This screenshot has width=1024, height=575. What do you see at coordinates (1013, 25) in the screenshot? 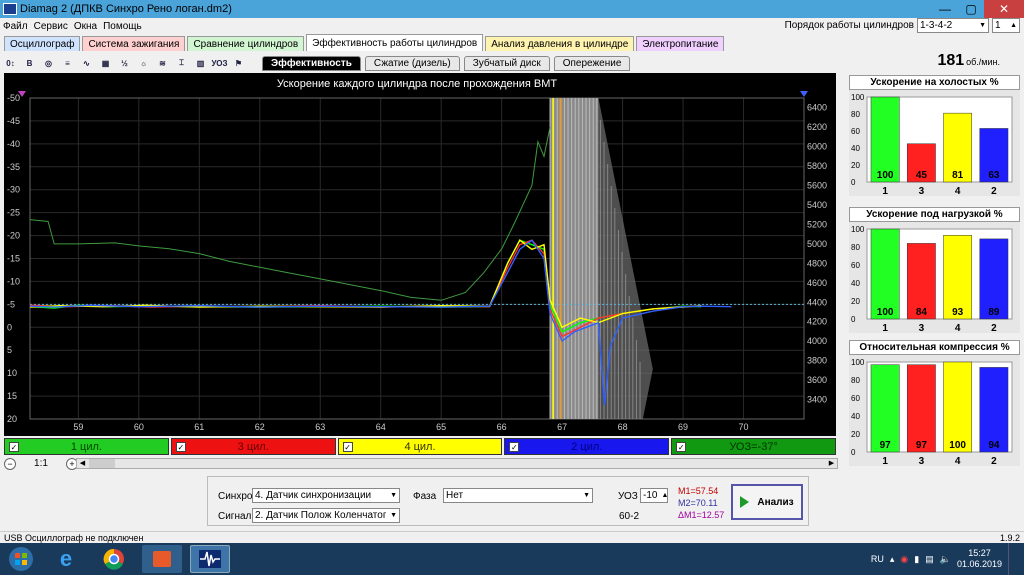
I see `spin-arrows-icon: ▲` at bounding box center [1013, 25].